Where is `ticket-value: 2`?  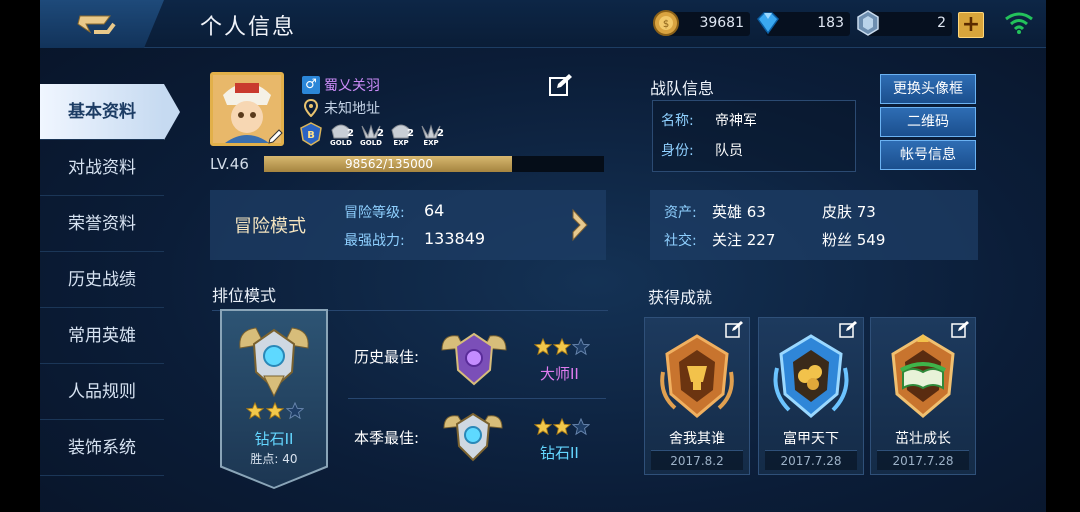 ticket-value: 2 is located at coordinates (941, 23).